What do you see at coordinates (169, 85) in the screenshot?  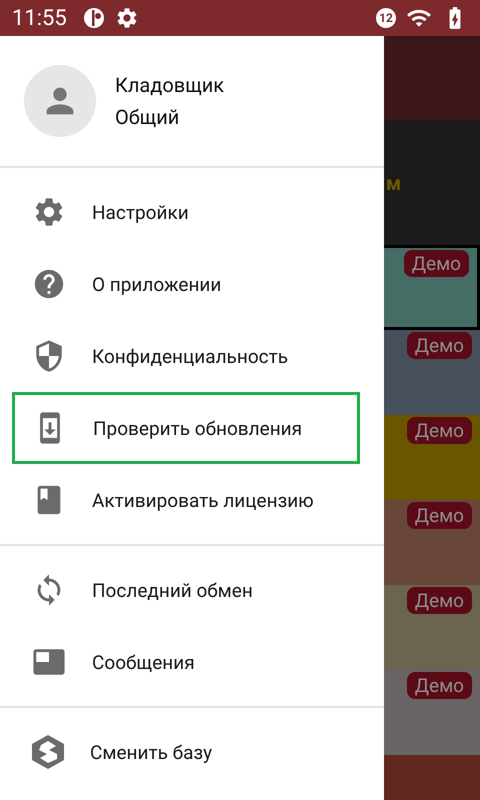 I see `user-name: Кладовщик` at bounding box center [169, 85].